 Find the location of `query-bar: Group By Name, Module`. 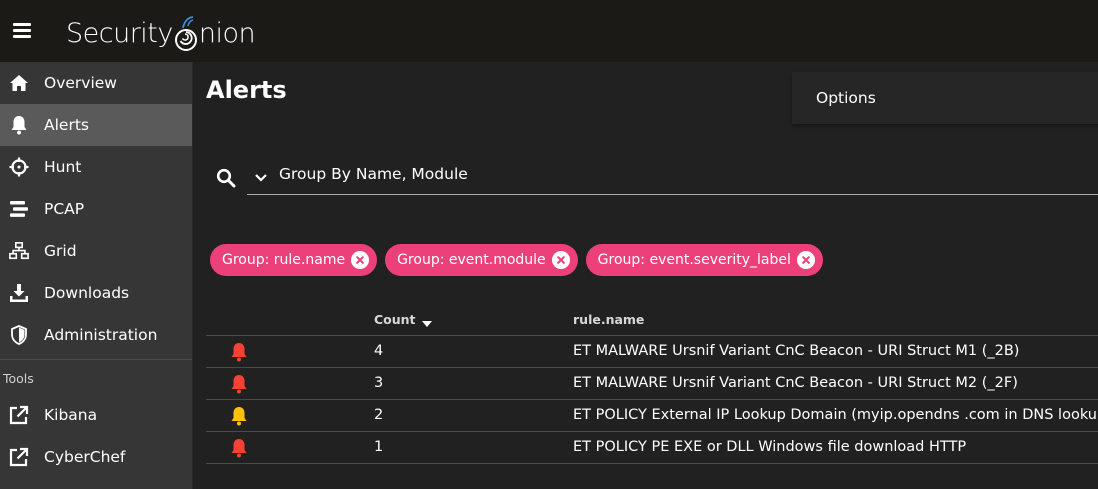

query-bar: Group By Name, Module is located at coordinates (652, 177).